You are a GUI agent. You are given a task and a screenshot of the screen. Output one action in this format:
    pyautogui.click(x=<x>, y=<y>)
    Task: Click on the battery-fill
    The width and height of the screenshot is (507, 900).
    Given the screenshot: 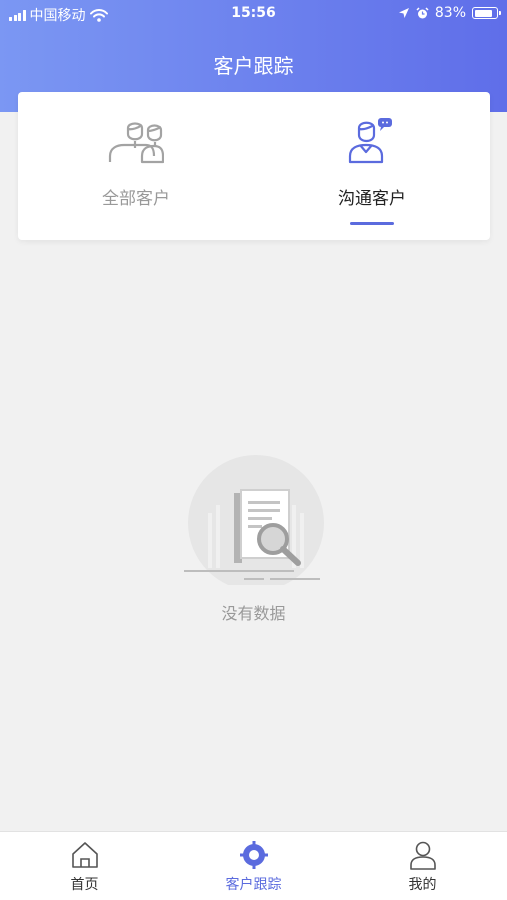 What is the action you would take?
    pyautogui.click(x=483, y=13)
    